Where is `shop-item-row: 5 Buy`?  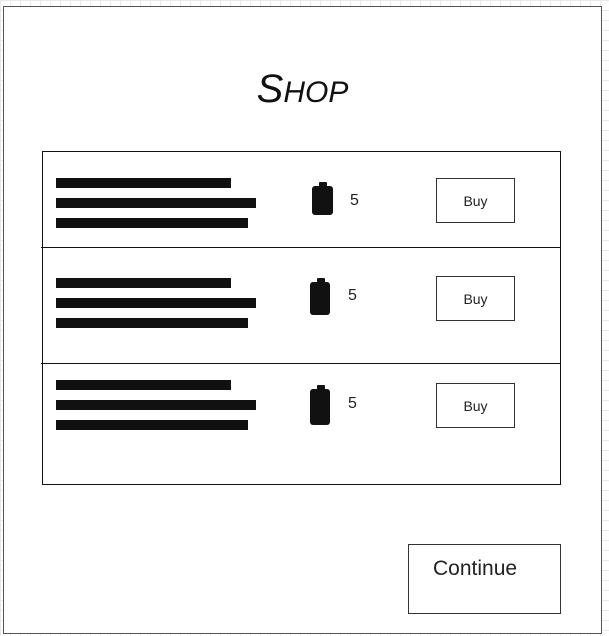
shop-item-row: 5 Buy is located at coordinates (301, 199).